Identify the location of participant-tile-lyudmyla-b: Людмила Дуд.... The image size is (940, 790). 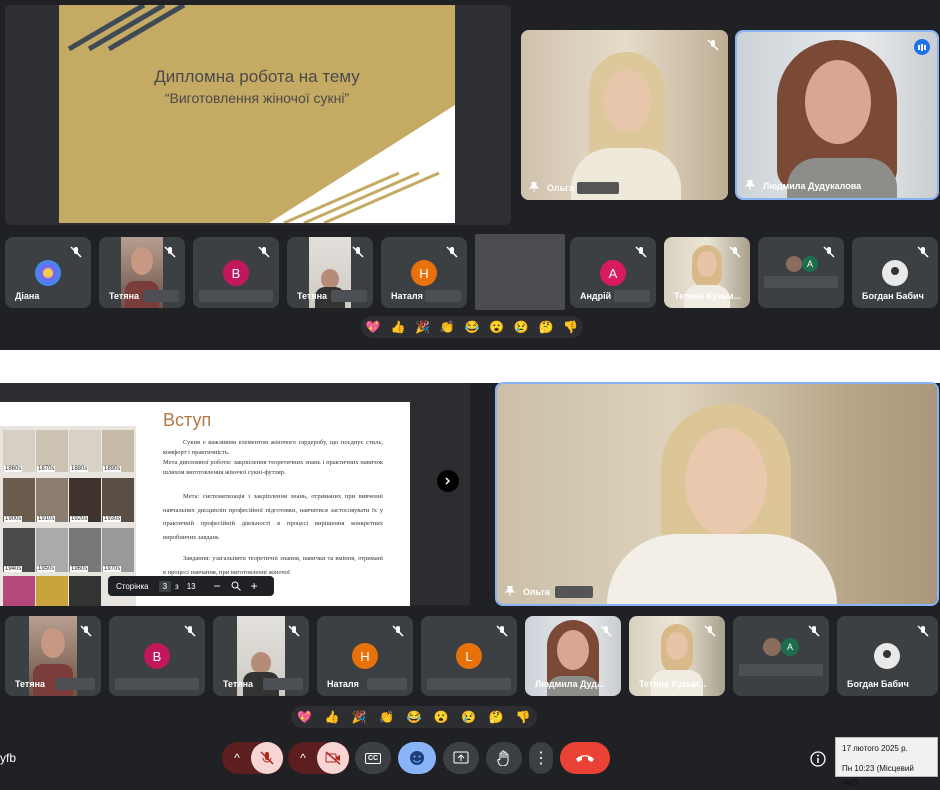
(573, 656).